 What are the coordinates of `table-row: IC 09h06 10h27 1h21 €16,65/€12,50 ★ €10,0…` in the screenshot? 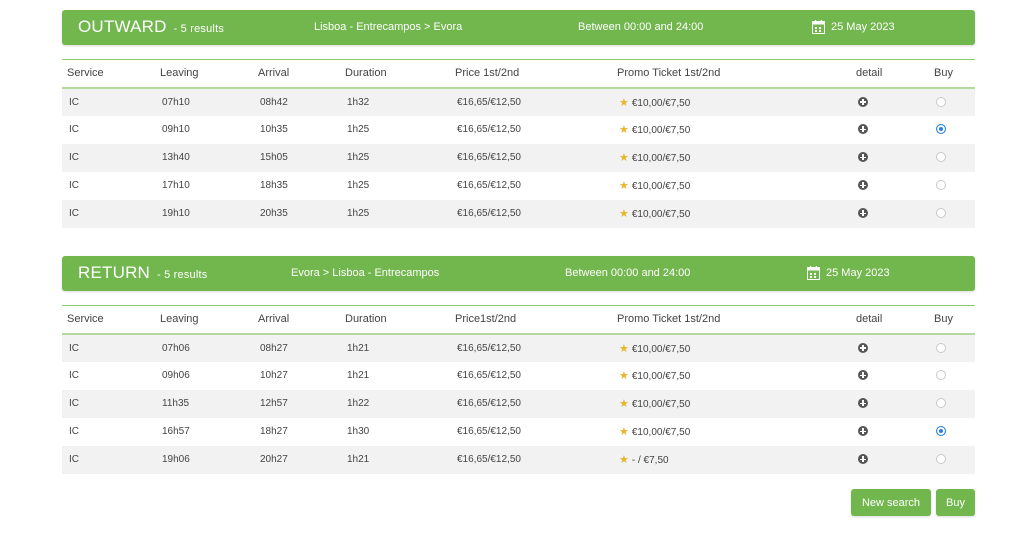 It's located at (518, 375).